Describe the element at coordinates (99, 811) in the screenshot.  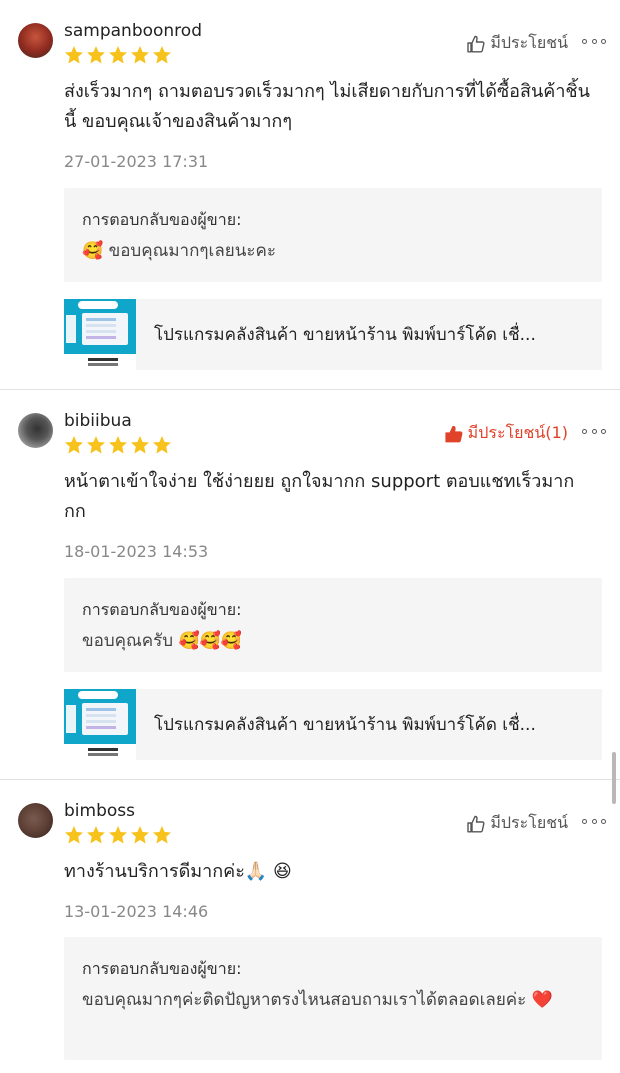
I see `reviewer-name: bimboss` at that location.